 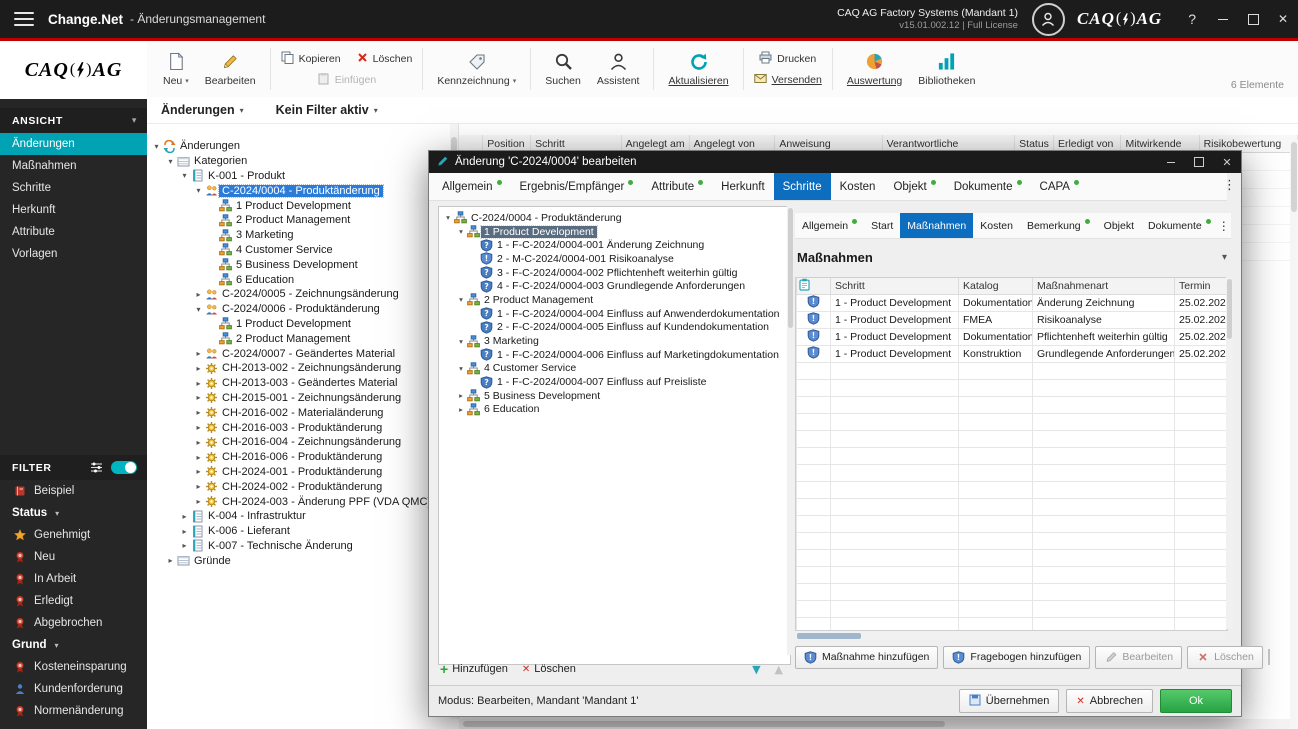 What do you see at coordinates (1283, 19) in the screenshot?
I see `close-button: ✕` at bounding box center [1283, 19].